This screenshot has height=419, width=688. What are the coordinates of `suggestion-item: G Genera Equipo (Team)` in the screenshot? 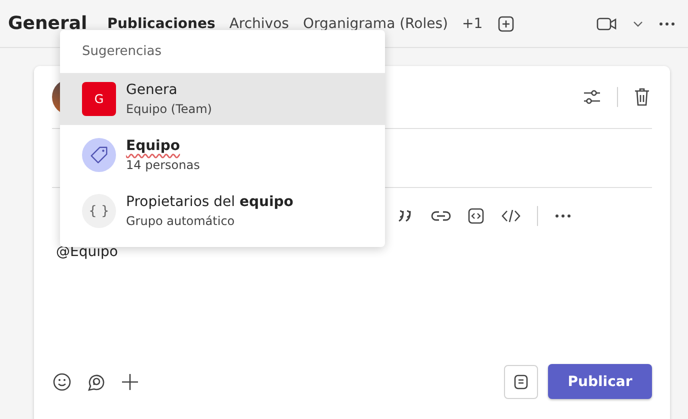 It's located at (222, 99).